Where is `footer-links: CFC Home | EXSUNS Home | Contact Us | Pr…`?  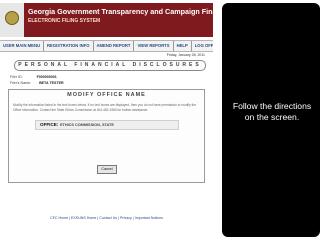 footer-links: CFC Home | EXSUNS Home | Contact Us | Pr… is located at coordinates (106, 218).